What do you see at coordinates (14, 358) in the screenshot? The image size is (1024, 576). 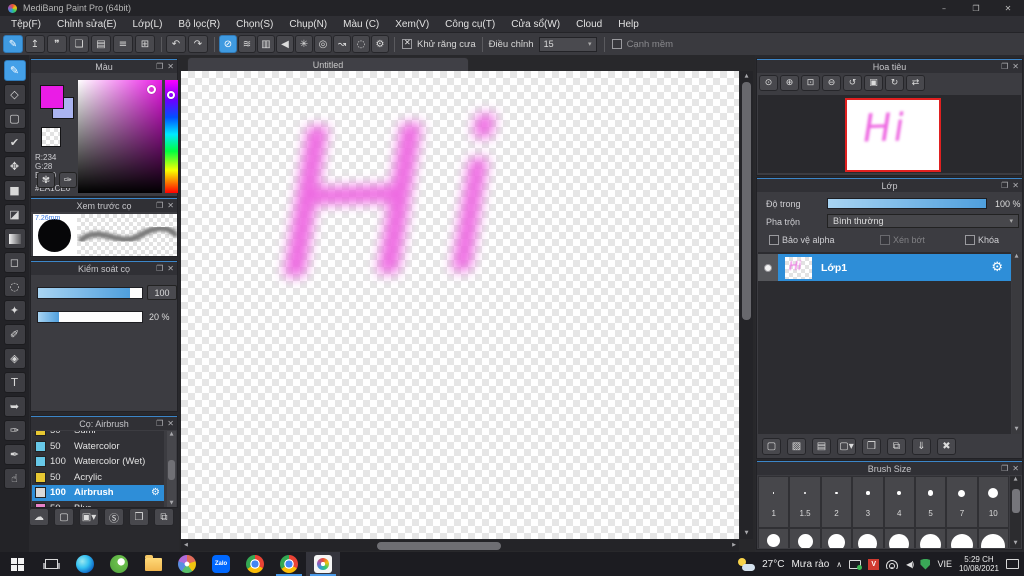 I see `select-eraser-tool: ◈` at bounding box center [14, 358].